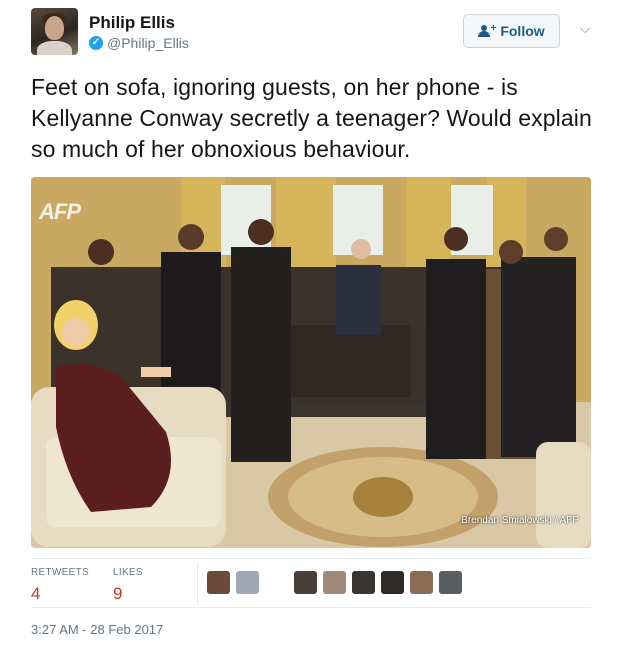  Describe the element at coordinates (97, 629) in the screenshot. I see `tweet-timestamp: 3:27 AM - 28 Feb 2017` at that location.